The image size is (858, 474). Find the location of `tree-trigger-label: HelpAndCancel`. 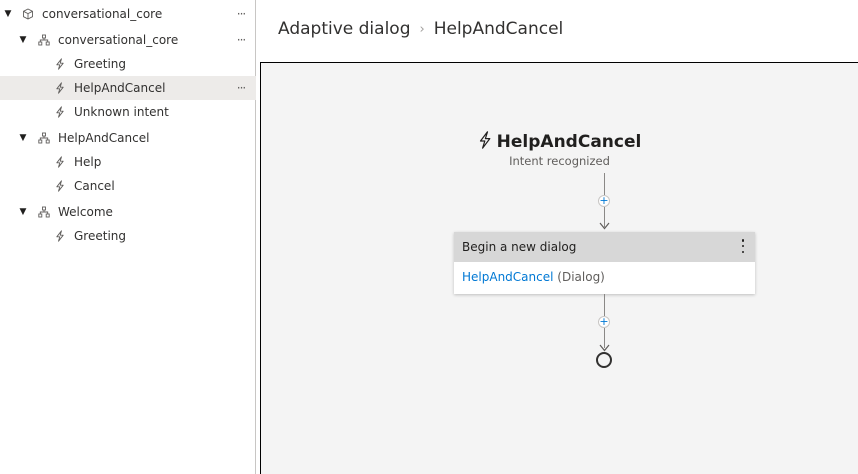

tree-trigger-label: HelpAndCancel is located at coordinates (120, 88).